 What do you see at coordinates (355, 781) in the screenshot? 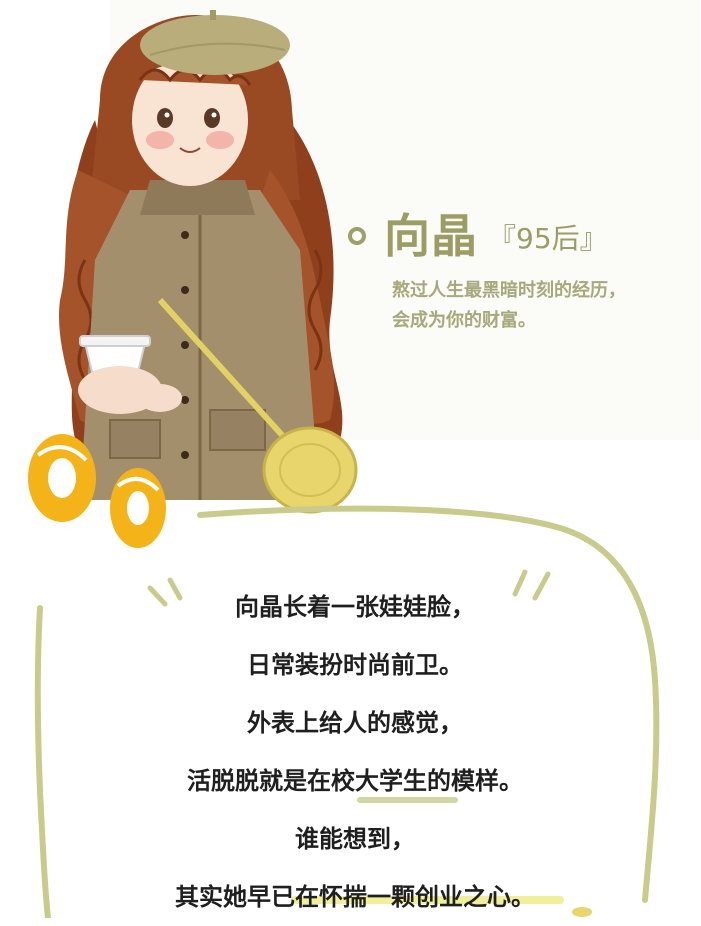
I see `story-line: 活脱脱就是在校大学生的模样。` at bounding box center [355, 781].